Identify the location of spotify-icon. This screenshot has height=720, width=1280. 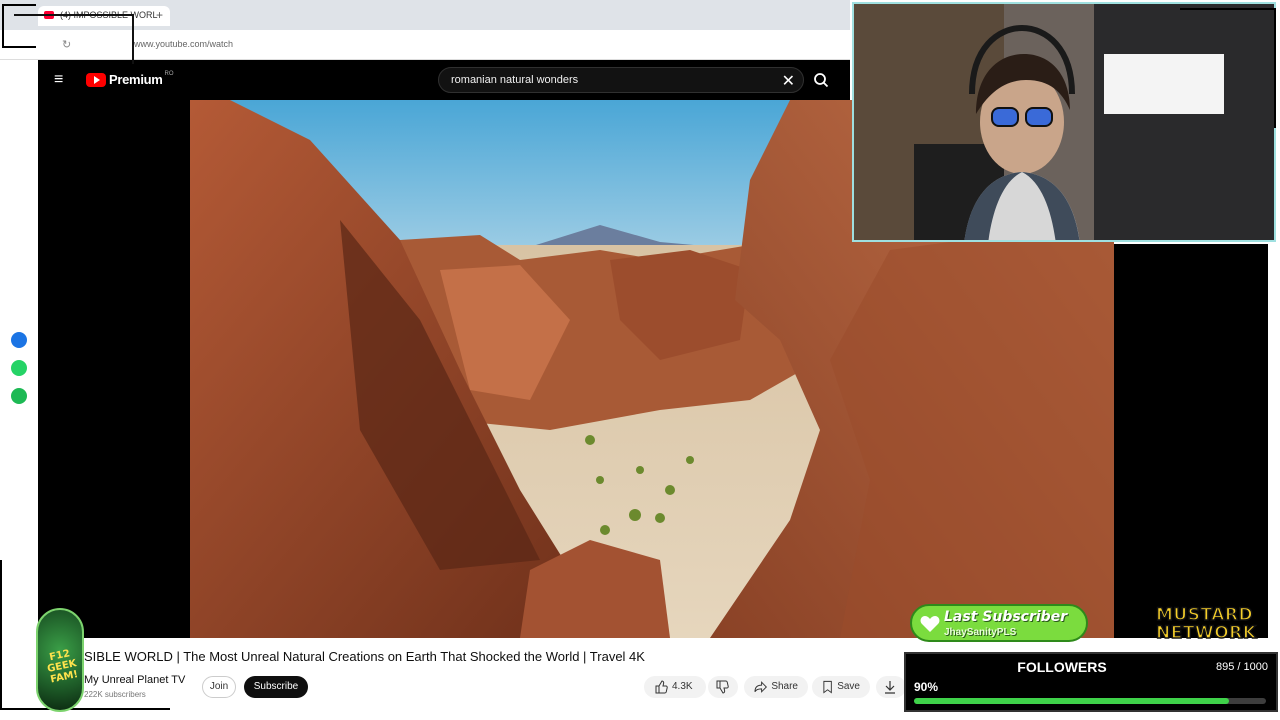
(19, 396).